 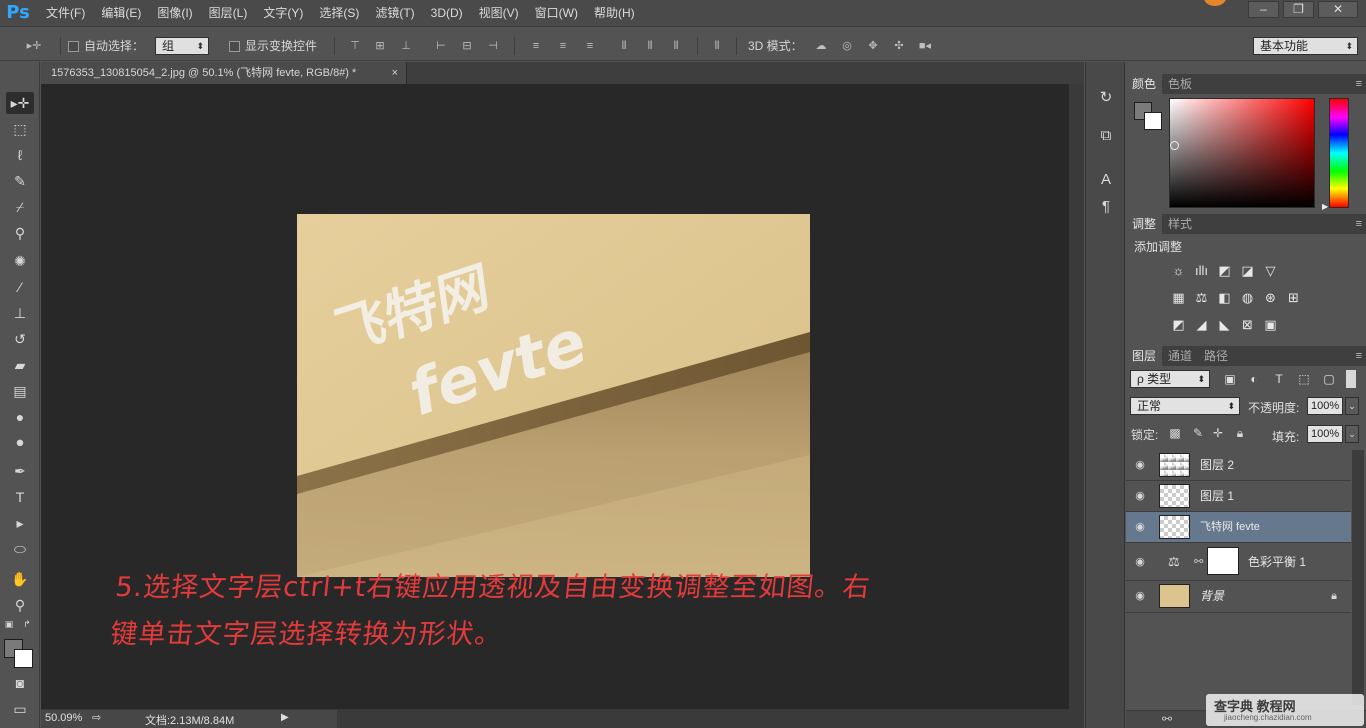 What do you see at coordinates (20, 181) in the screenshot?
I see `quick-select-tool-icon: ✎` at bounding box center [20, 181].